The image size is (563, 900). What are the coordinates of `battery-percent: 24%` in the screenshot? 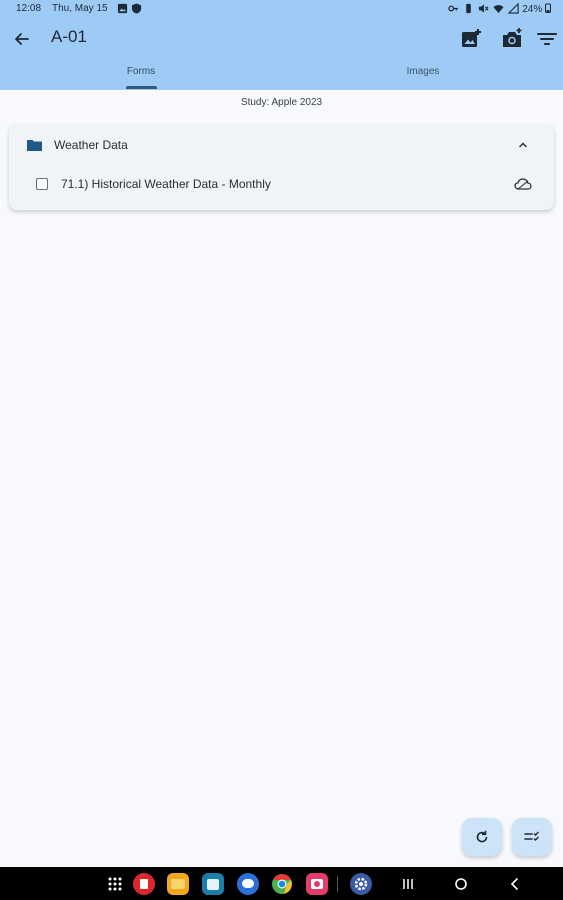 It's located at (532, 9).